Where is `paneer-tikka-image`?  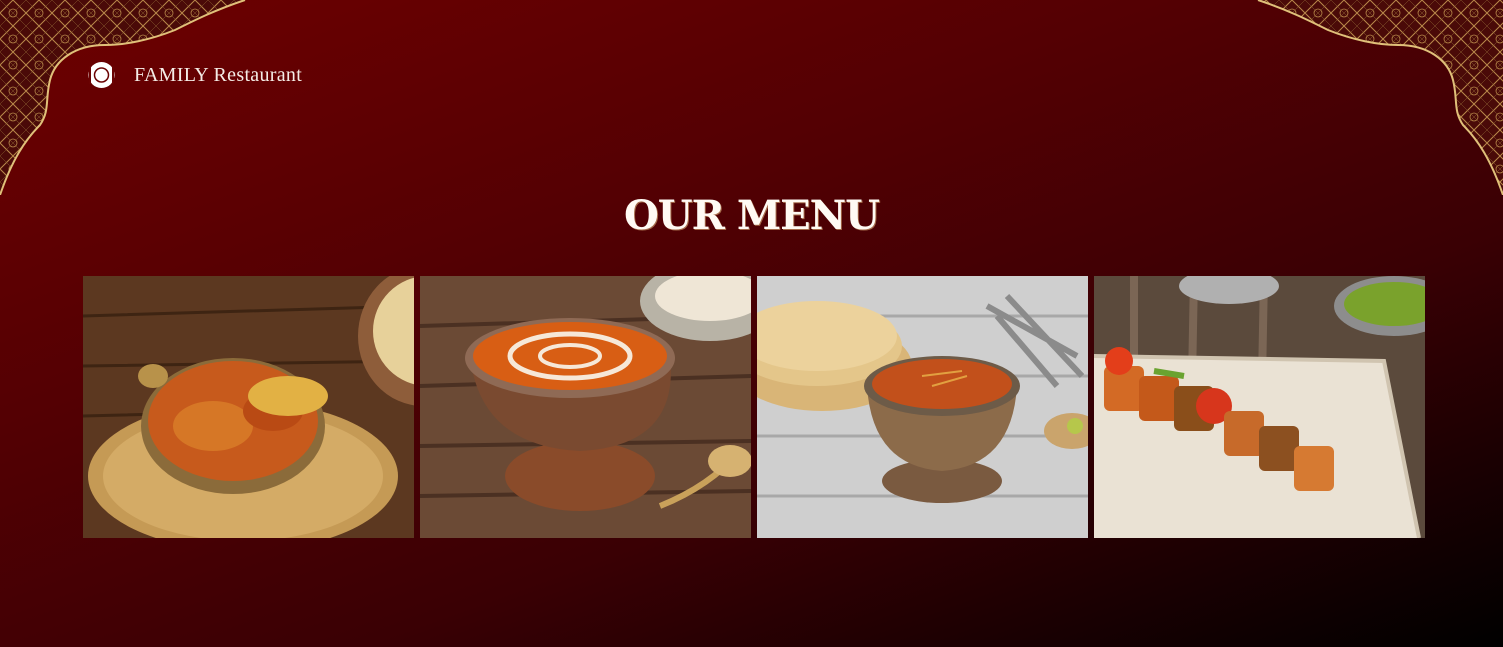
paneer-tikka-image is located at coordinates (1259, 407).